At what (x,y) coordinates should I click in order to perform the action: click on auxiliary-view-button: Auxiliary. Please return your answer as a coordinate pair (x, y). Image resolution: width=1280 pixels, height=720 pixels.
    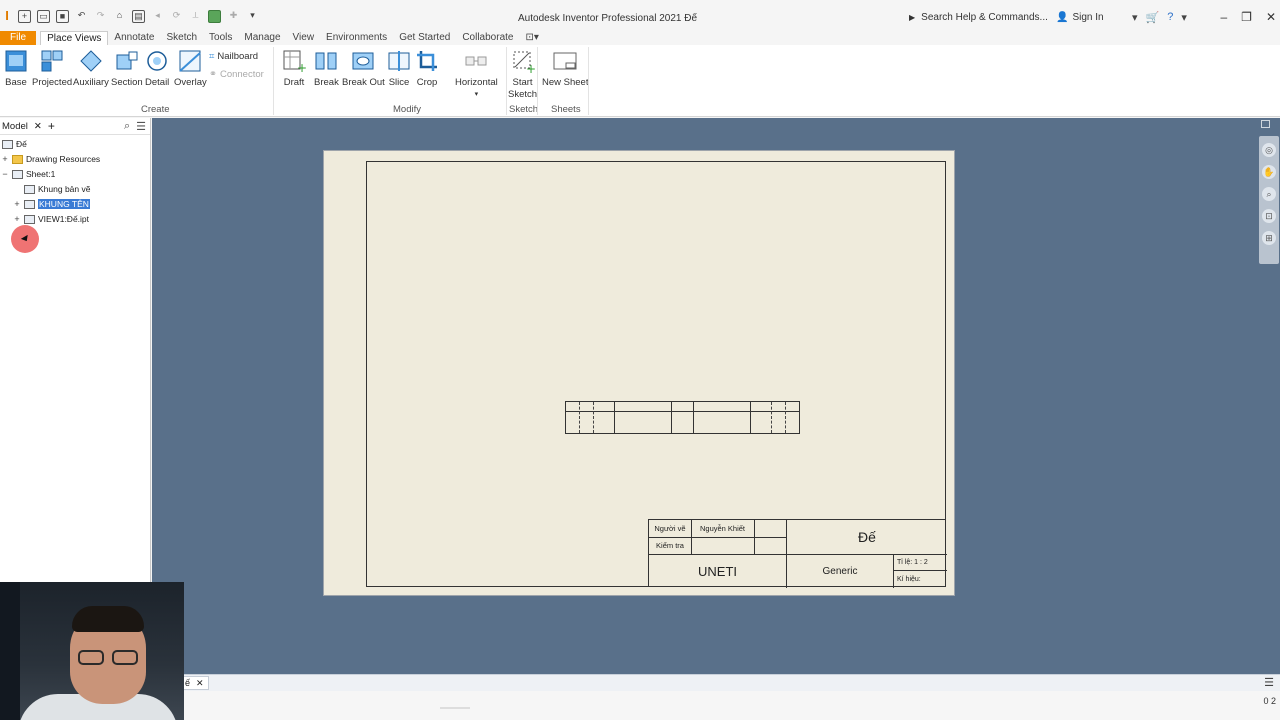
    Looking at the image, I should click on (91, 69).